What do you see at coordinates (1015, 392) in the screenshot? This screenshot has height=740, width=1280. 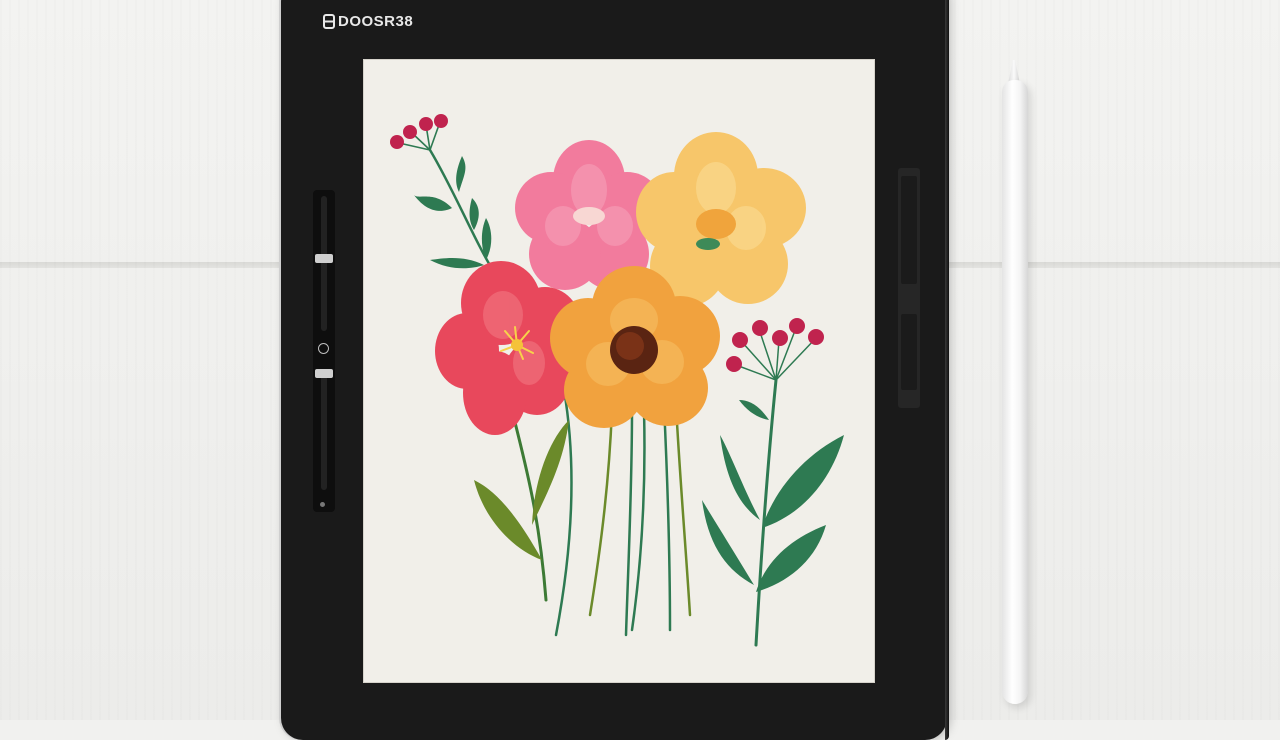 I see `stylus-pencil` at bounding box center [1015, 392].